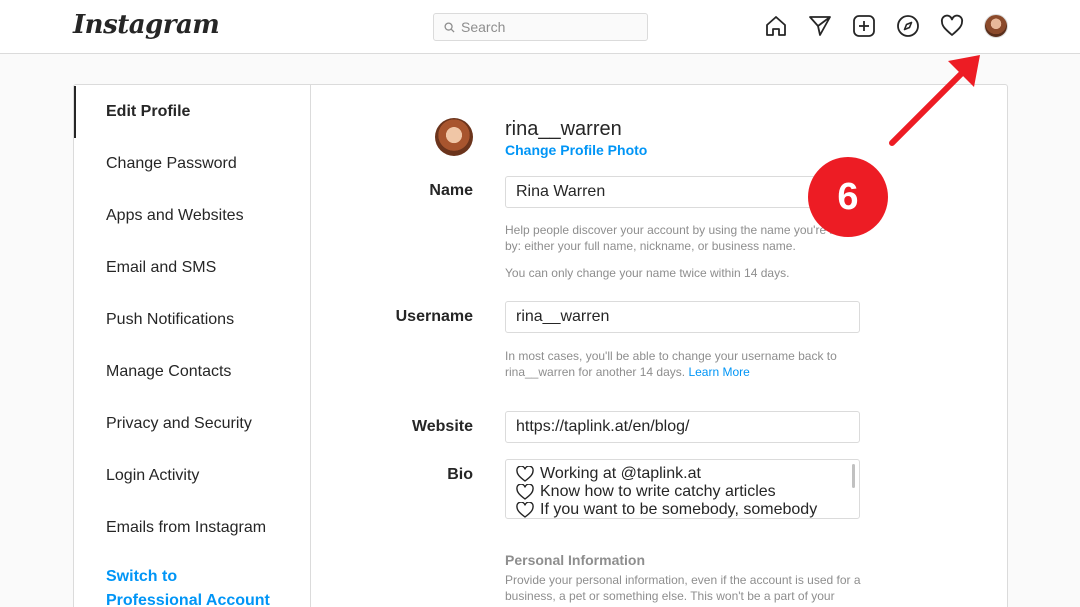 The width and height of the screenshot is (1080, 607). What do you see at coordinates (682, 427) in the screenshot?
I see `website-field` at bounding box center [682, 427].